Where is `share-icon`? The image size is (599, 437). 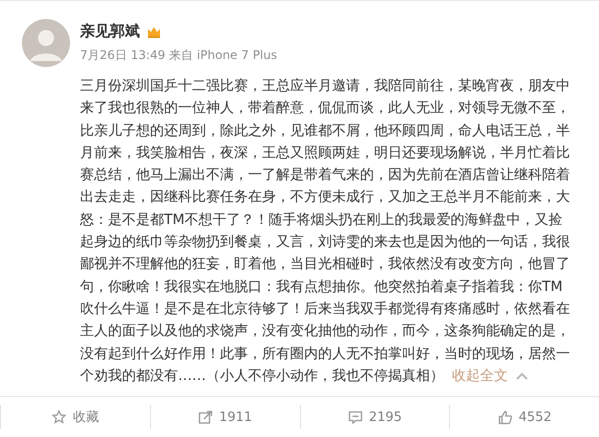 share-icon is located at coordinates (206, 417).